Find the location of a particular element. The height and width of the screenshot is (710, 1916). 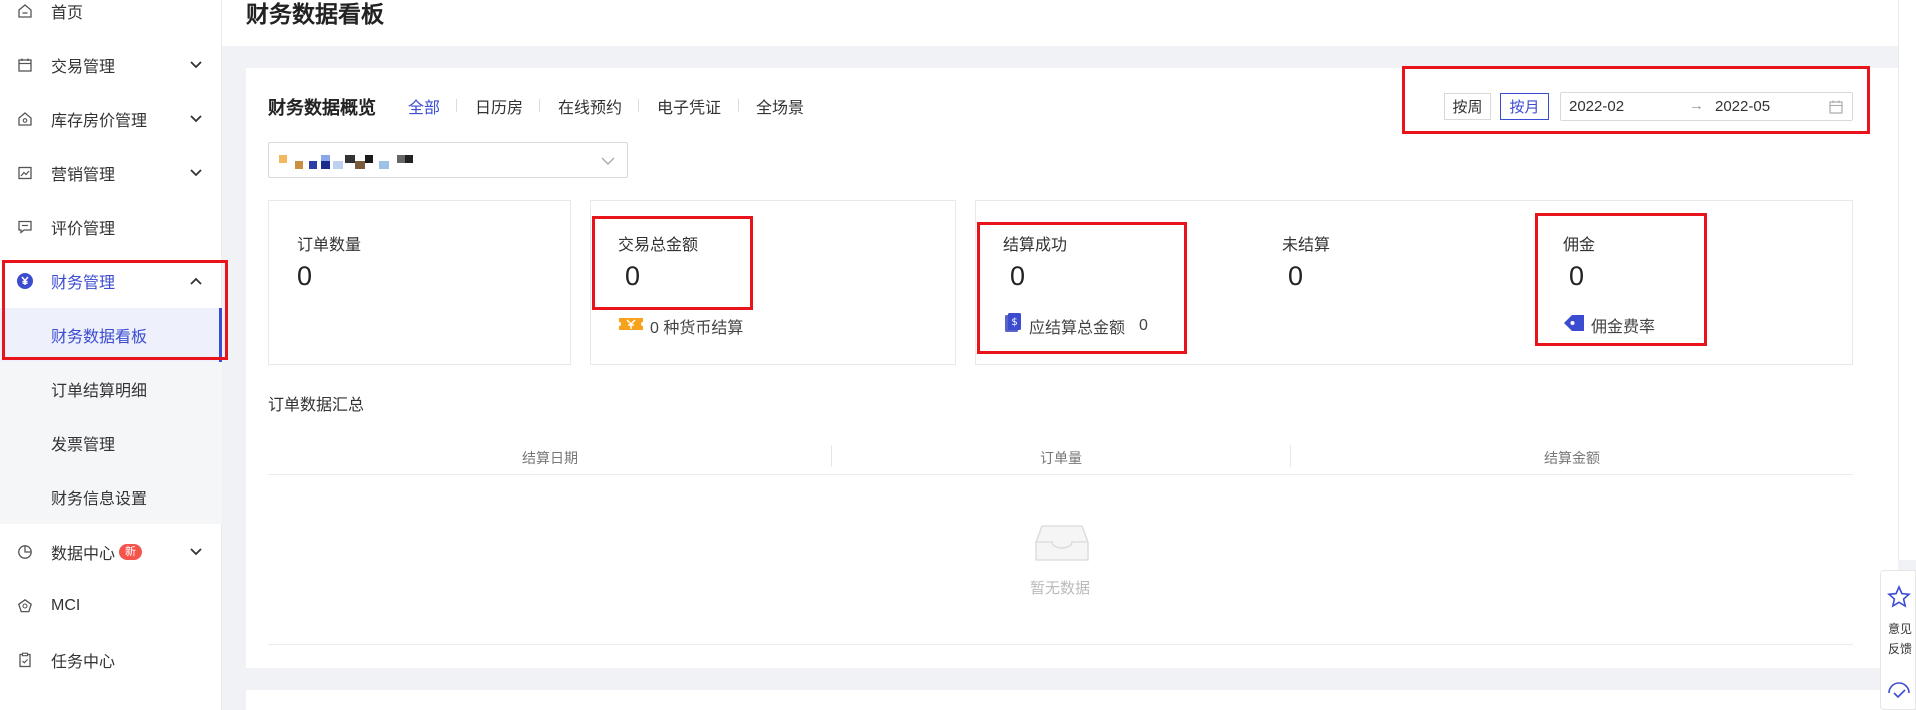

sidebar-item-label: 首页 is located at coordinates (67, 13).